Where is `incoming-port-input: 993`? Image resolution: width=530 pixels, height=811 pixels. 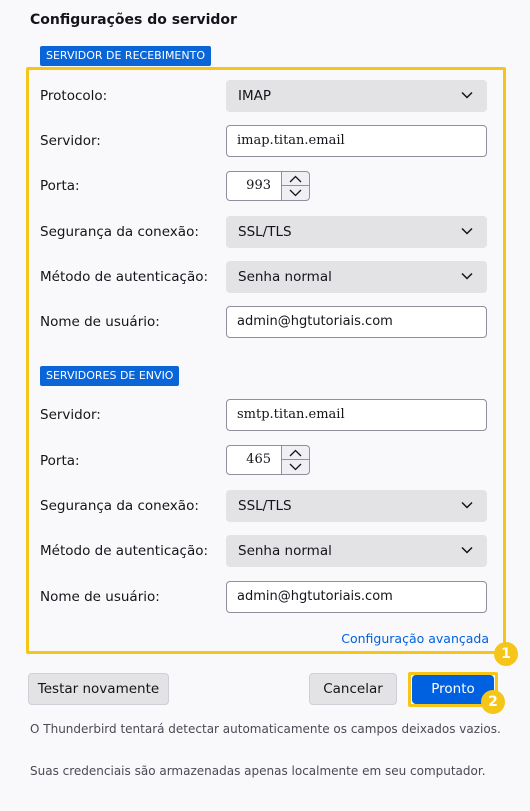 incoming-port-input: 993 is located at coordinates (254, 186).